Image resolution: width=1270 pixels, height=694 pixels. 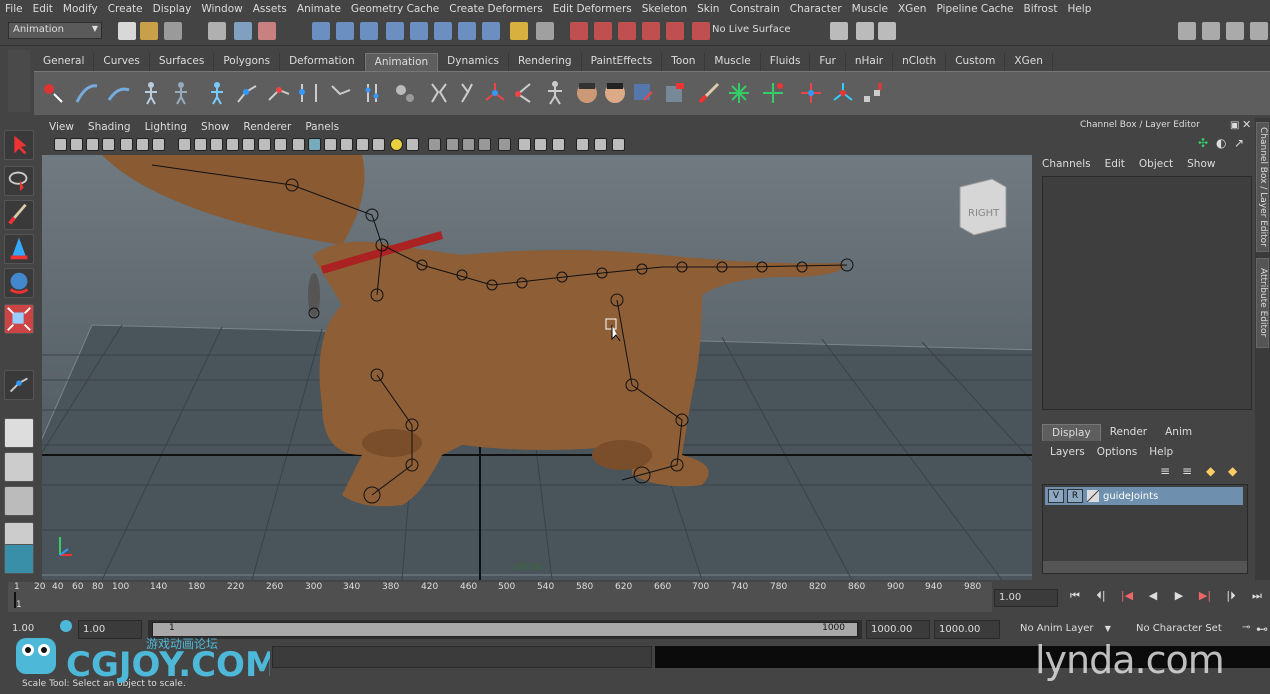 I want to click on shelf-tab-deformation: Deformation, so click(x=322, y=62).